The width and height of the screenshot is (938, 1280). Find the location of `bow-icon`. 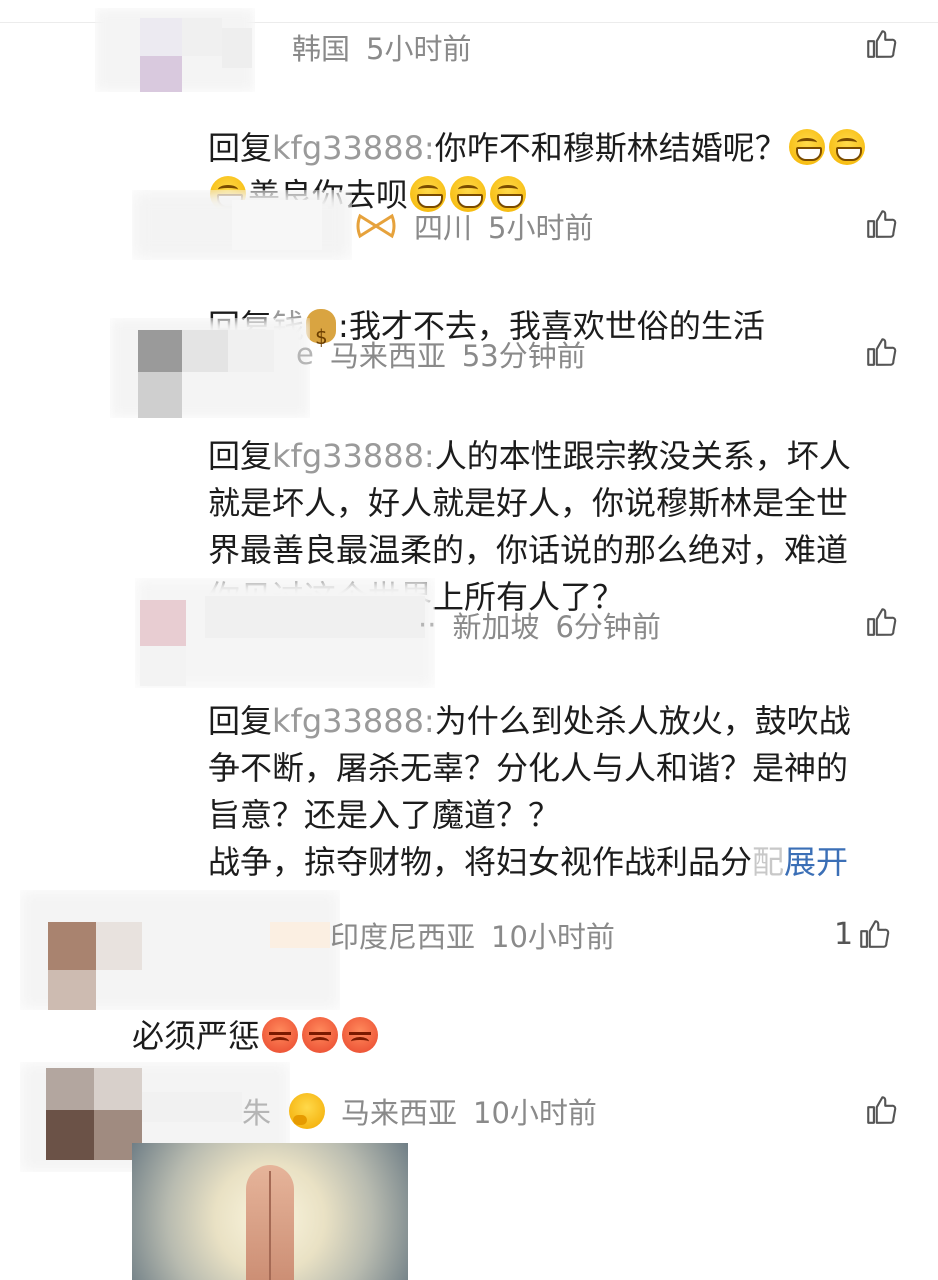

bow-icon is located at coordinates (376, 226).